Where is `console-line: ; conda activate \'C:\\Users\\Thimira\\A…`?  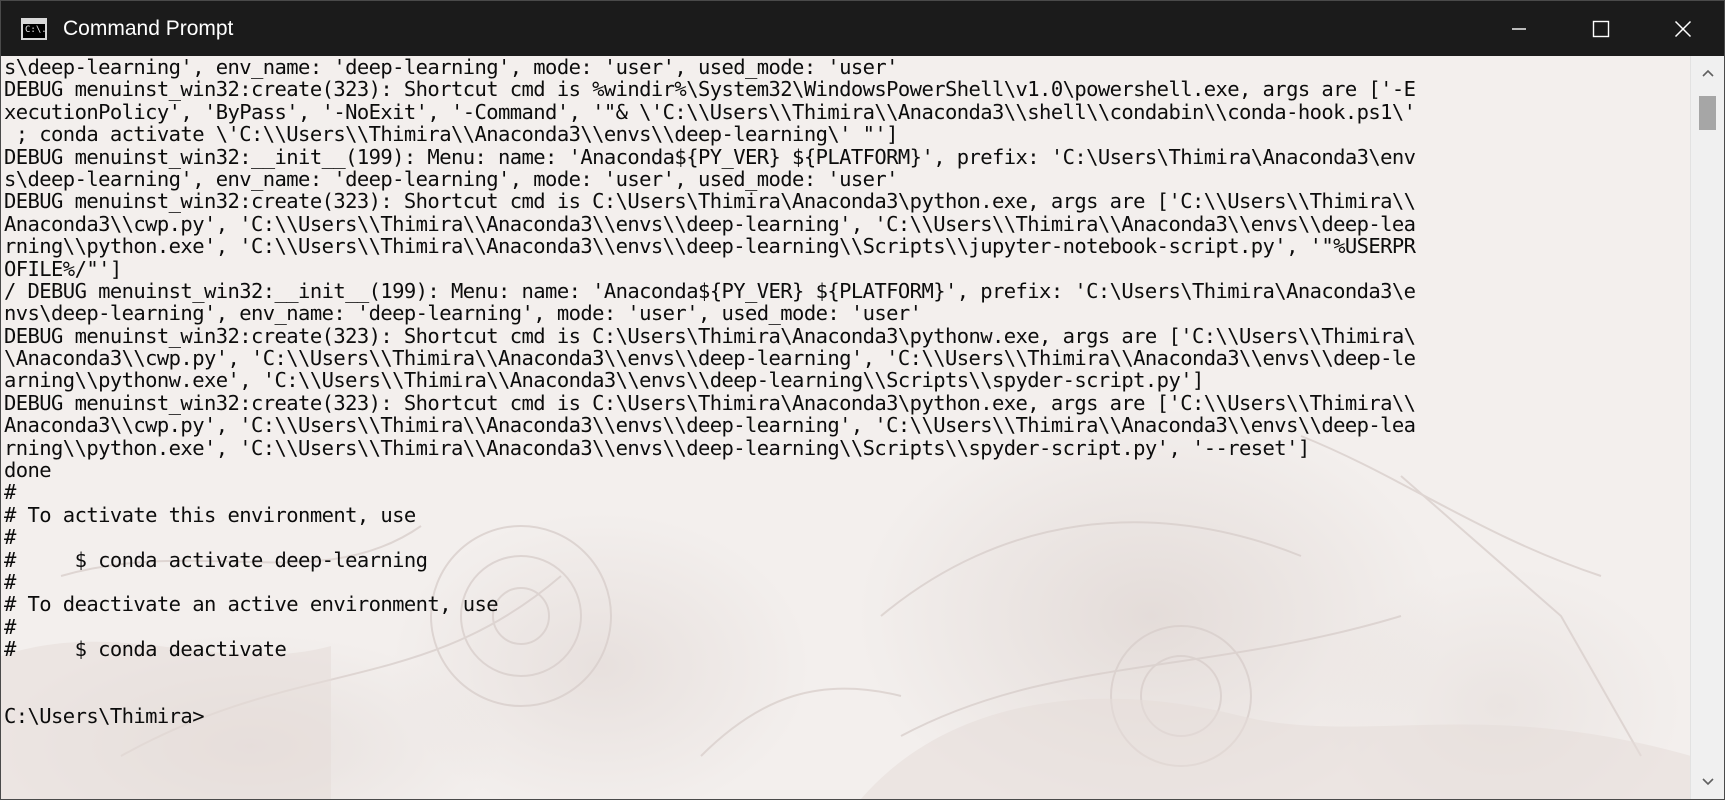
console-line: ; conda activate \'C:\\Users\\Thimira\\A… is located at coordinates (451, 134).